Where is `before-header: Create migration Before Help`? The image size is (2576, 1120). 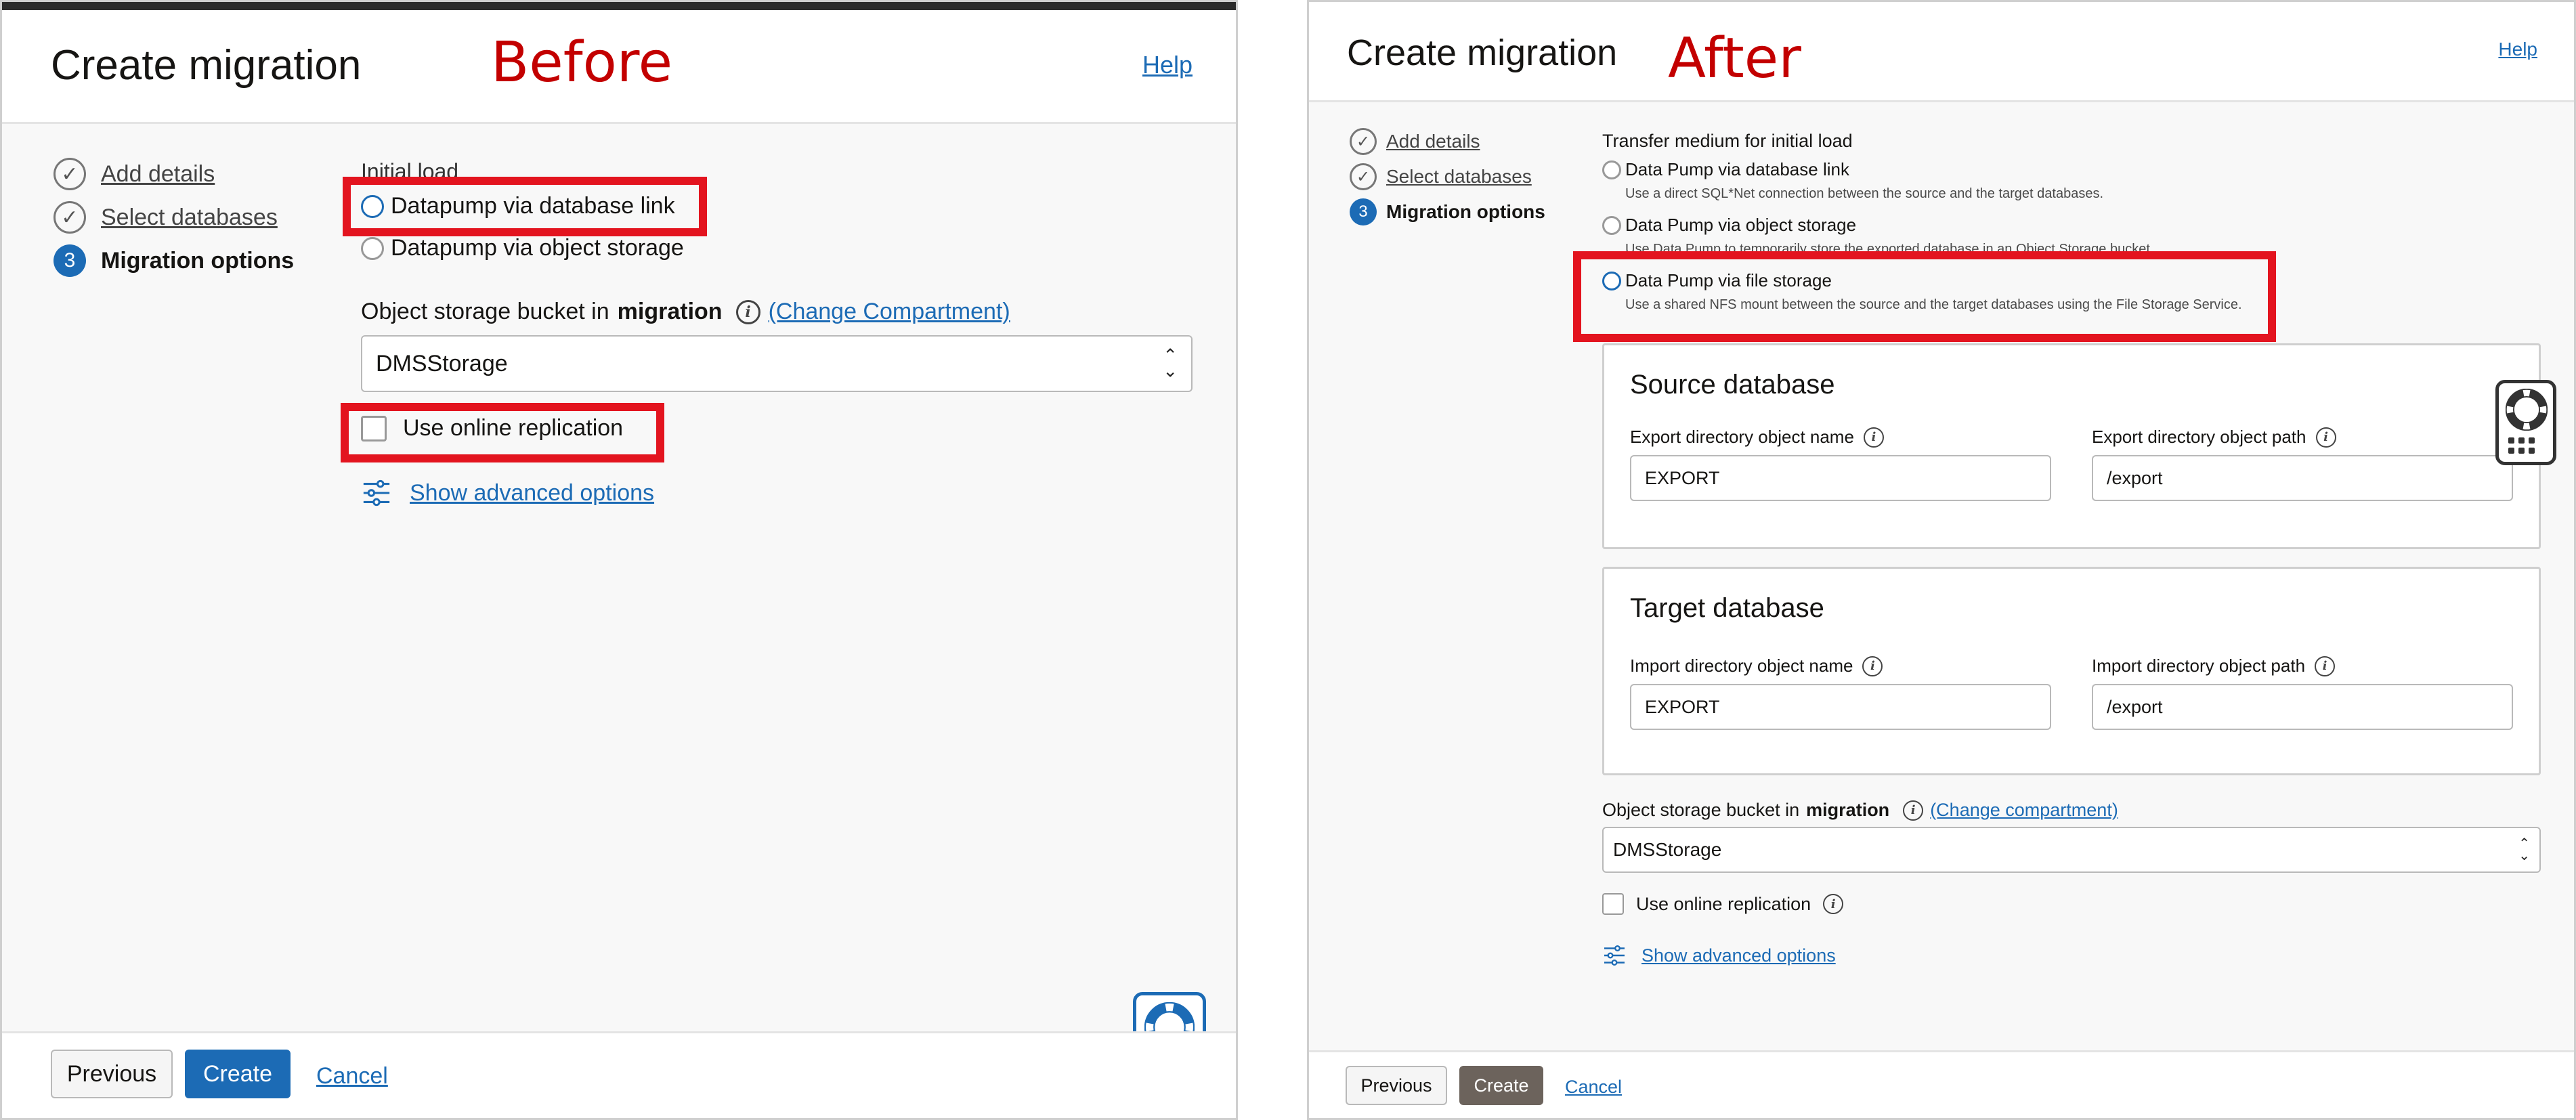 before-header: Create migration Before Help is located at coordinates (619, 67).